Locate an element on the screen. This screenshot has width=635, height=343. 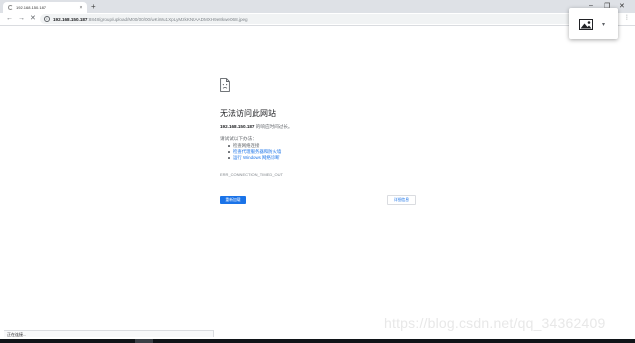
error-title: 无法访问此网站 is located at coordinates (248, 113).